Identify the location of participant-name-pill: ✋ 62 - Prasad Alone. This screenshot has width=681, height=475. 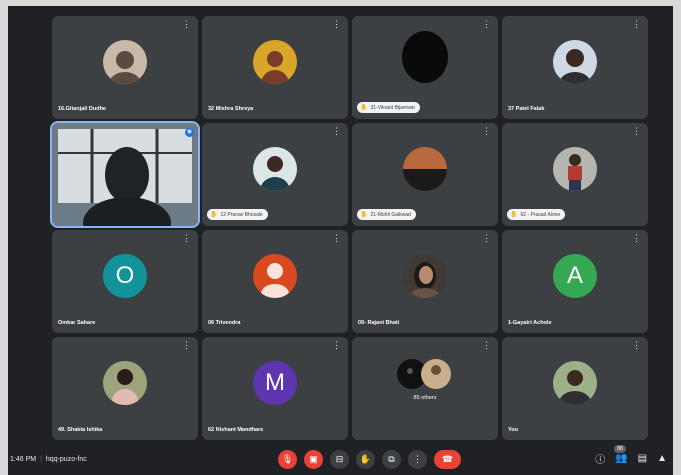
(536, 214).